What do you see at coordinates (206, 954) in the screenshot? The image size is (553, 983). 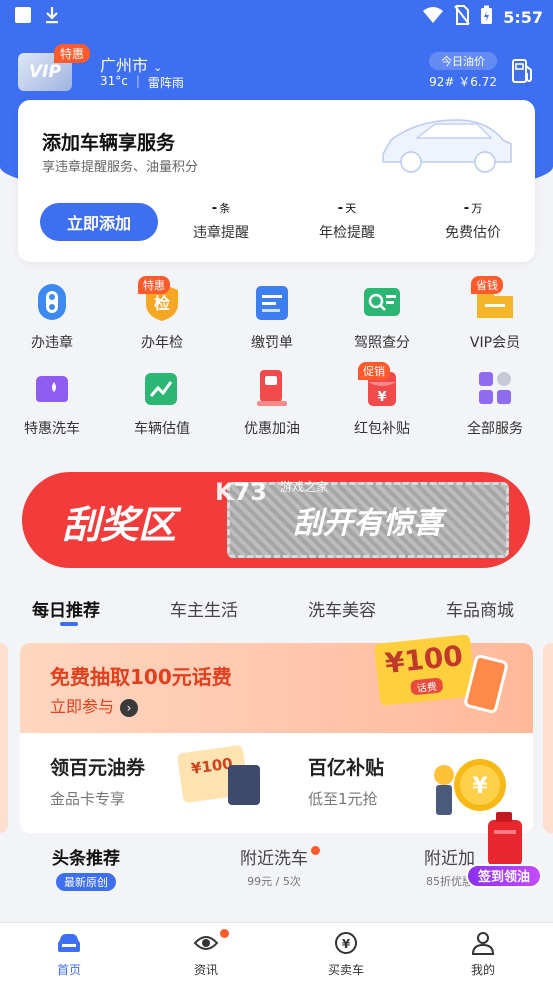 I see `nav-news: 资讯` at bounding box center [206, 954].